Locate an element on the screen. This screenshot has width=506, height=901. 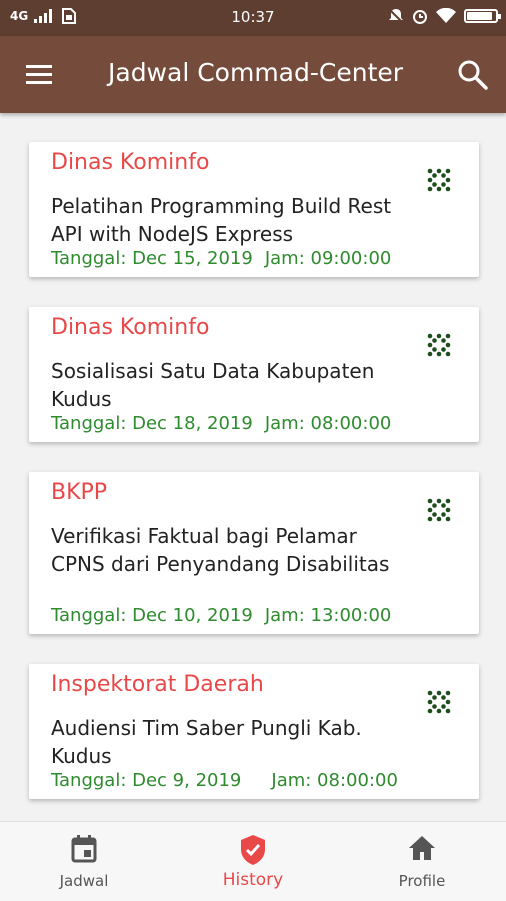
nav-label-history: History is located at coordinates (253, 880).